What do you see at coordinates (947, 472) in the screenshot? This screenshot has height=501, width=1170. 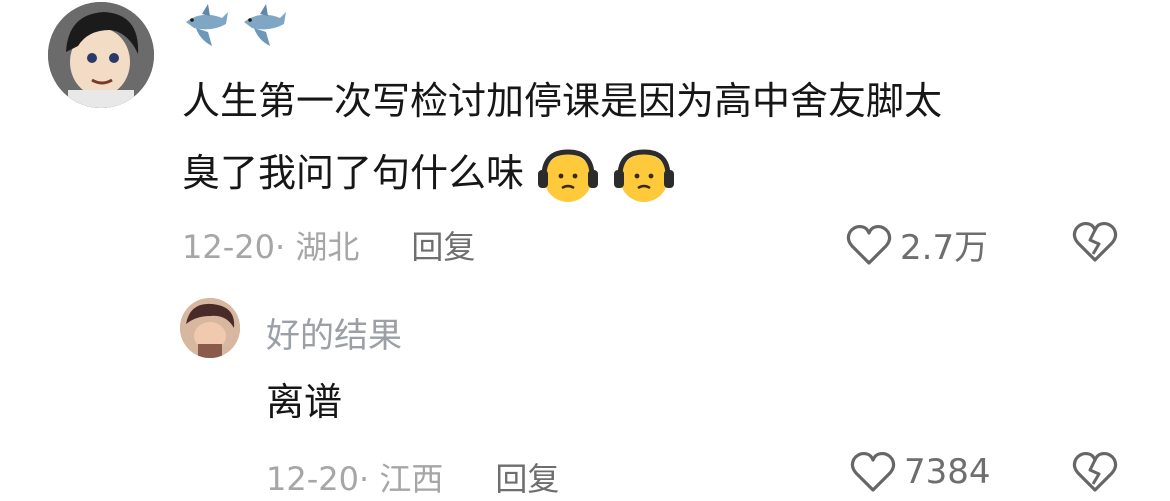 I see `reply-like-count: 7384` at bounding box center [947, 472].